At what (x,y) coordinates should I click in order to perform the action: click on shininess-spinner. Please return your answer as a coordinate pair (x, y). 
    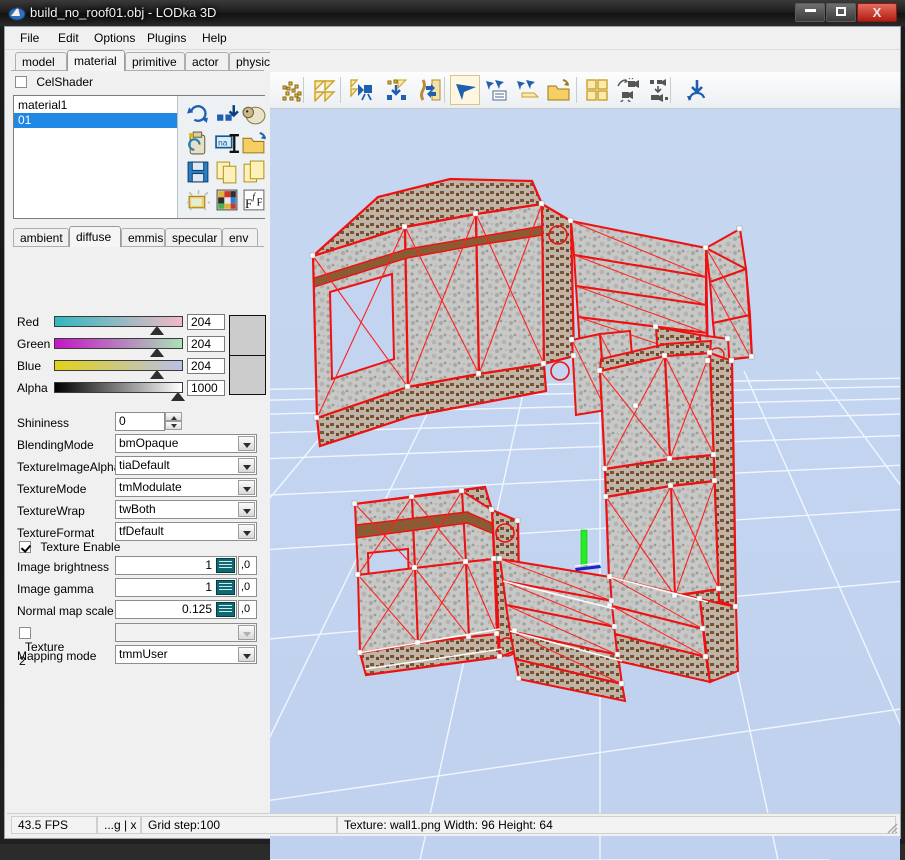
    Looking at the image, I should click on (173, 421).